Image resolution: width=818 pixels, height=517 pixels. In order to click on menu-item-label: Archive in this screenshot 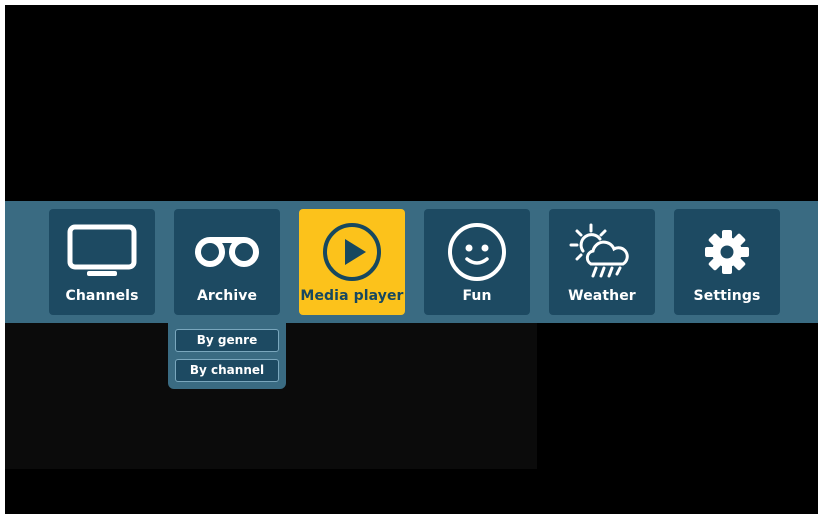, I will do `click(227, 296)`.